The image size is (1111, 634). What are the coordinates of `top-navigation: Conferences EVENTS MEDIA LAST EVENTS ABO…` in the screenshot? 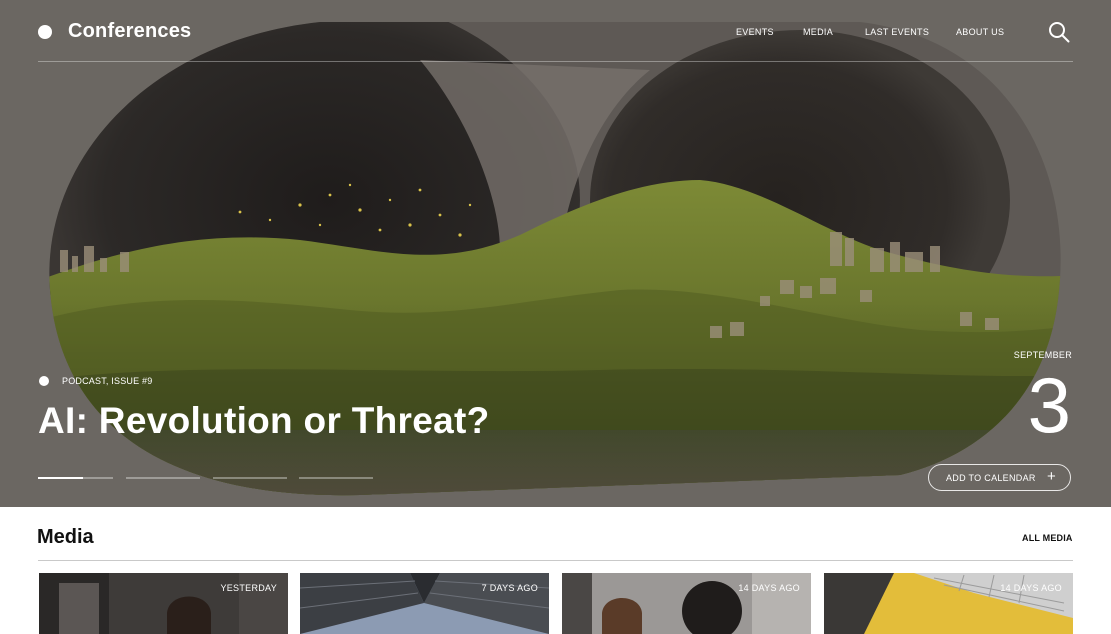 It's located at (555, 31).